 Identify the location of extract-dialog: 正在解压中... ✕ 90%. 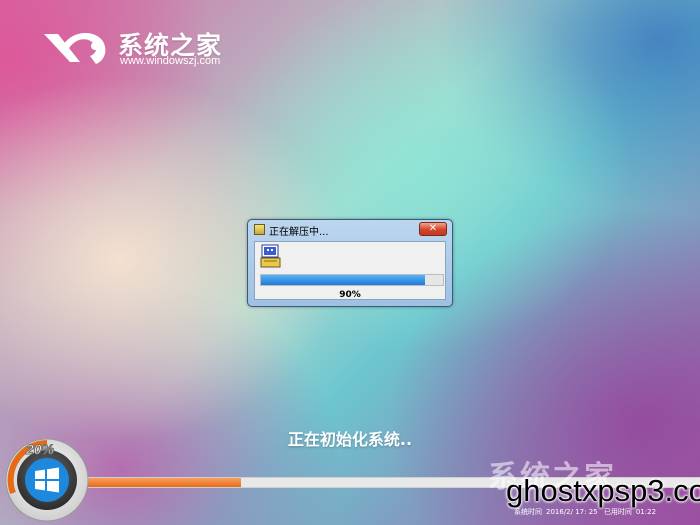
(350, 263).